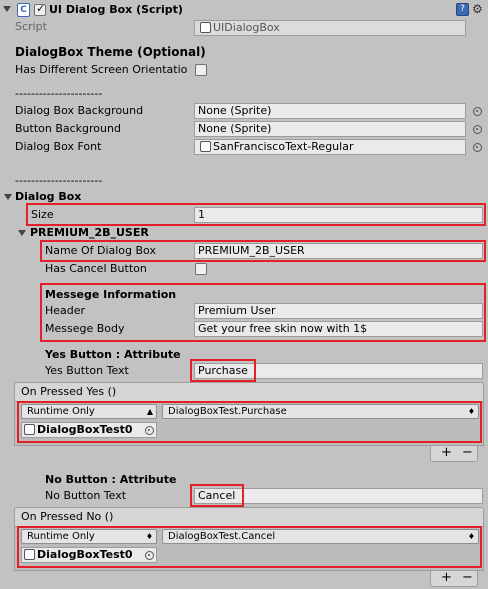 This screenshot has width=488, height=589. I want to click on dropdown-arrows-icon: ▲, so click(149, 411).